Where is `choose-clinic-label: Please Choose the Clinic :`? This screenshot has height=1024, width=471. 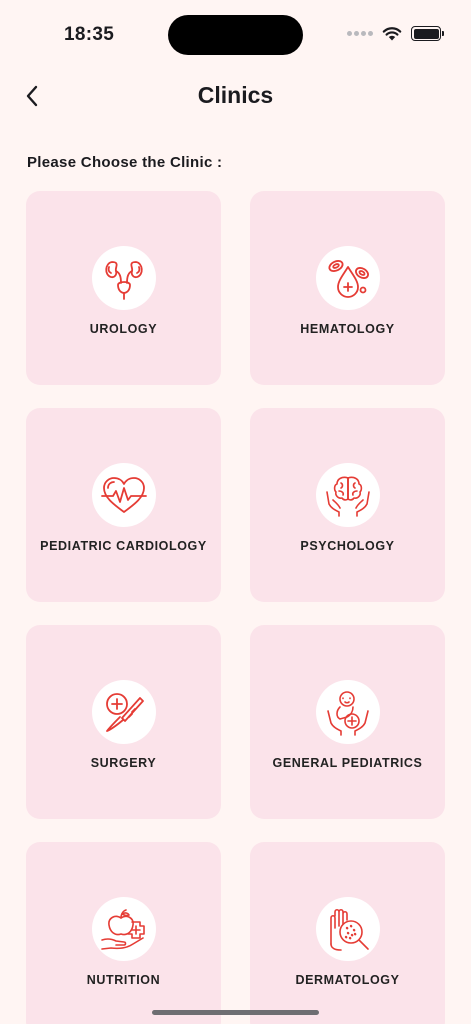 choose-clinic-label: Please Choose the Clinic : is located at coordinates (125, 162).